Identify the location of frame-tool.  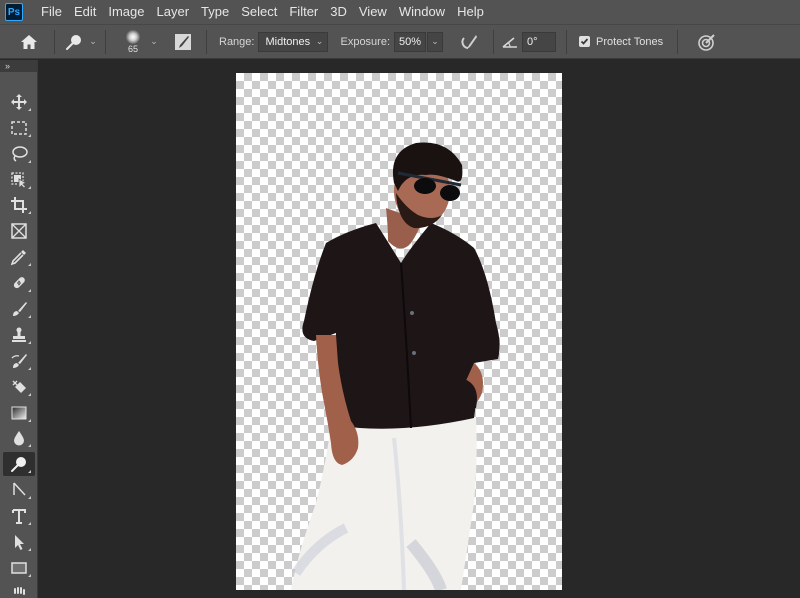
(19, 231).